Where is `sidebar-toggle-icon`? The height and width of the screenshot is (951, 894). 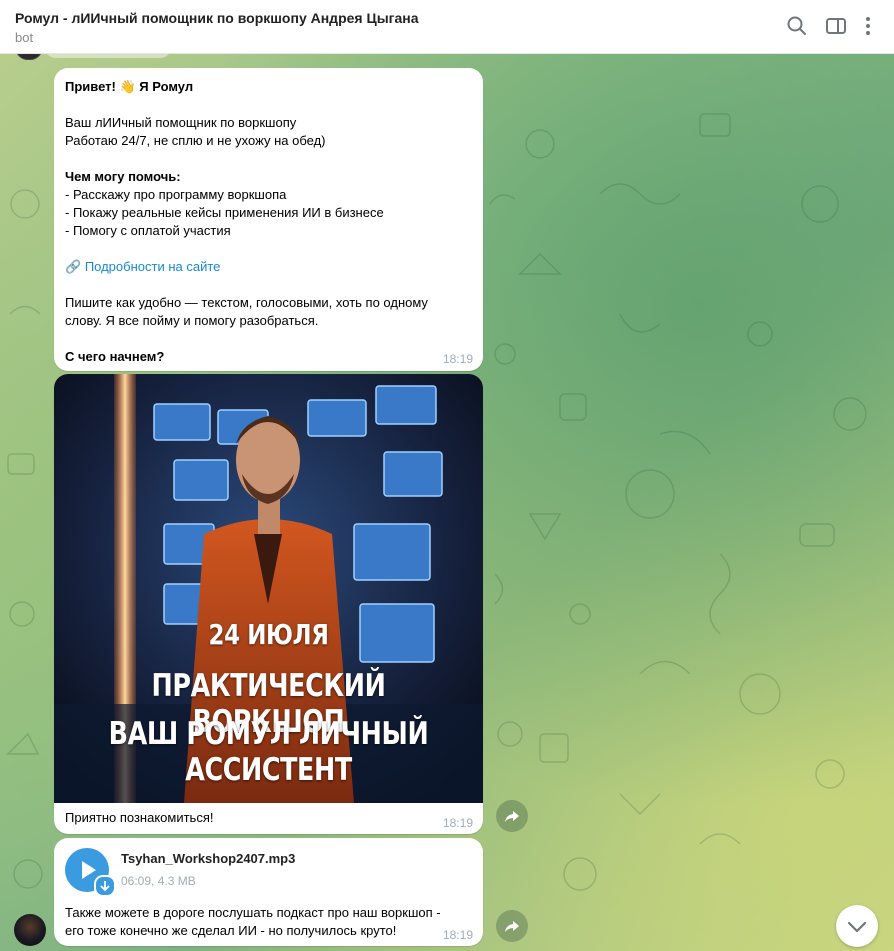
sidebar-toggle-icon is located at coordinates (836, 26).